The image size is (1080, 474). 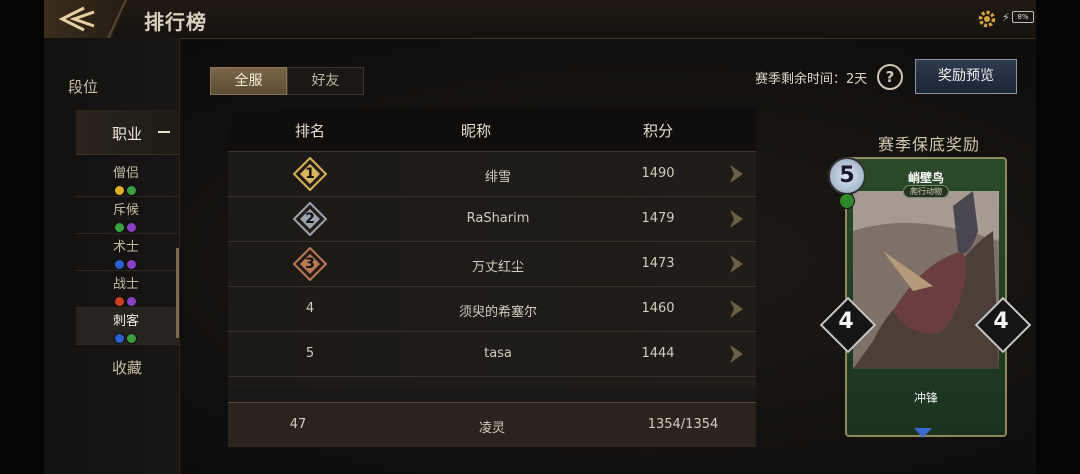 I want to click on charging-icon: ⚡, so click(x=1006, y=17).